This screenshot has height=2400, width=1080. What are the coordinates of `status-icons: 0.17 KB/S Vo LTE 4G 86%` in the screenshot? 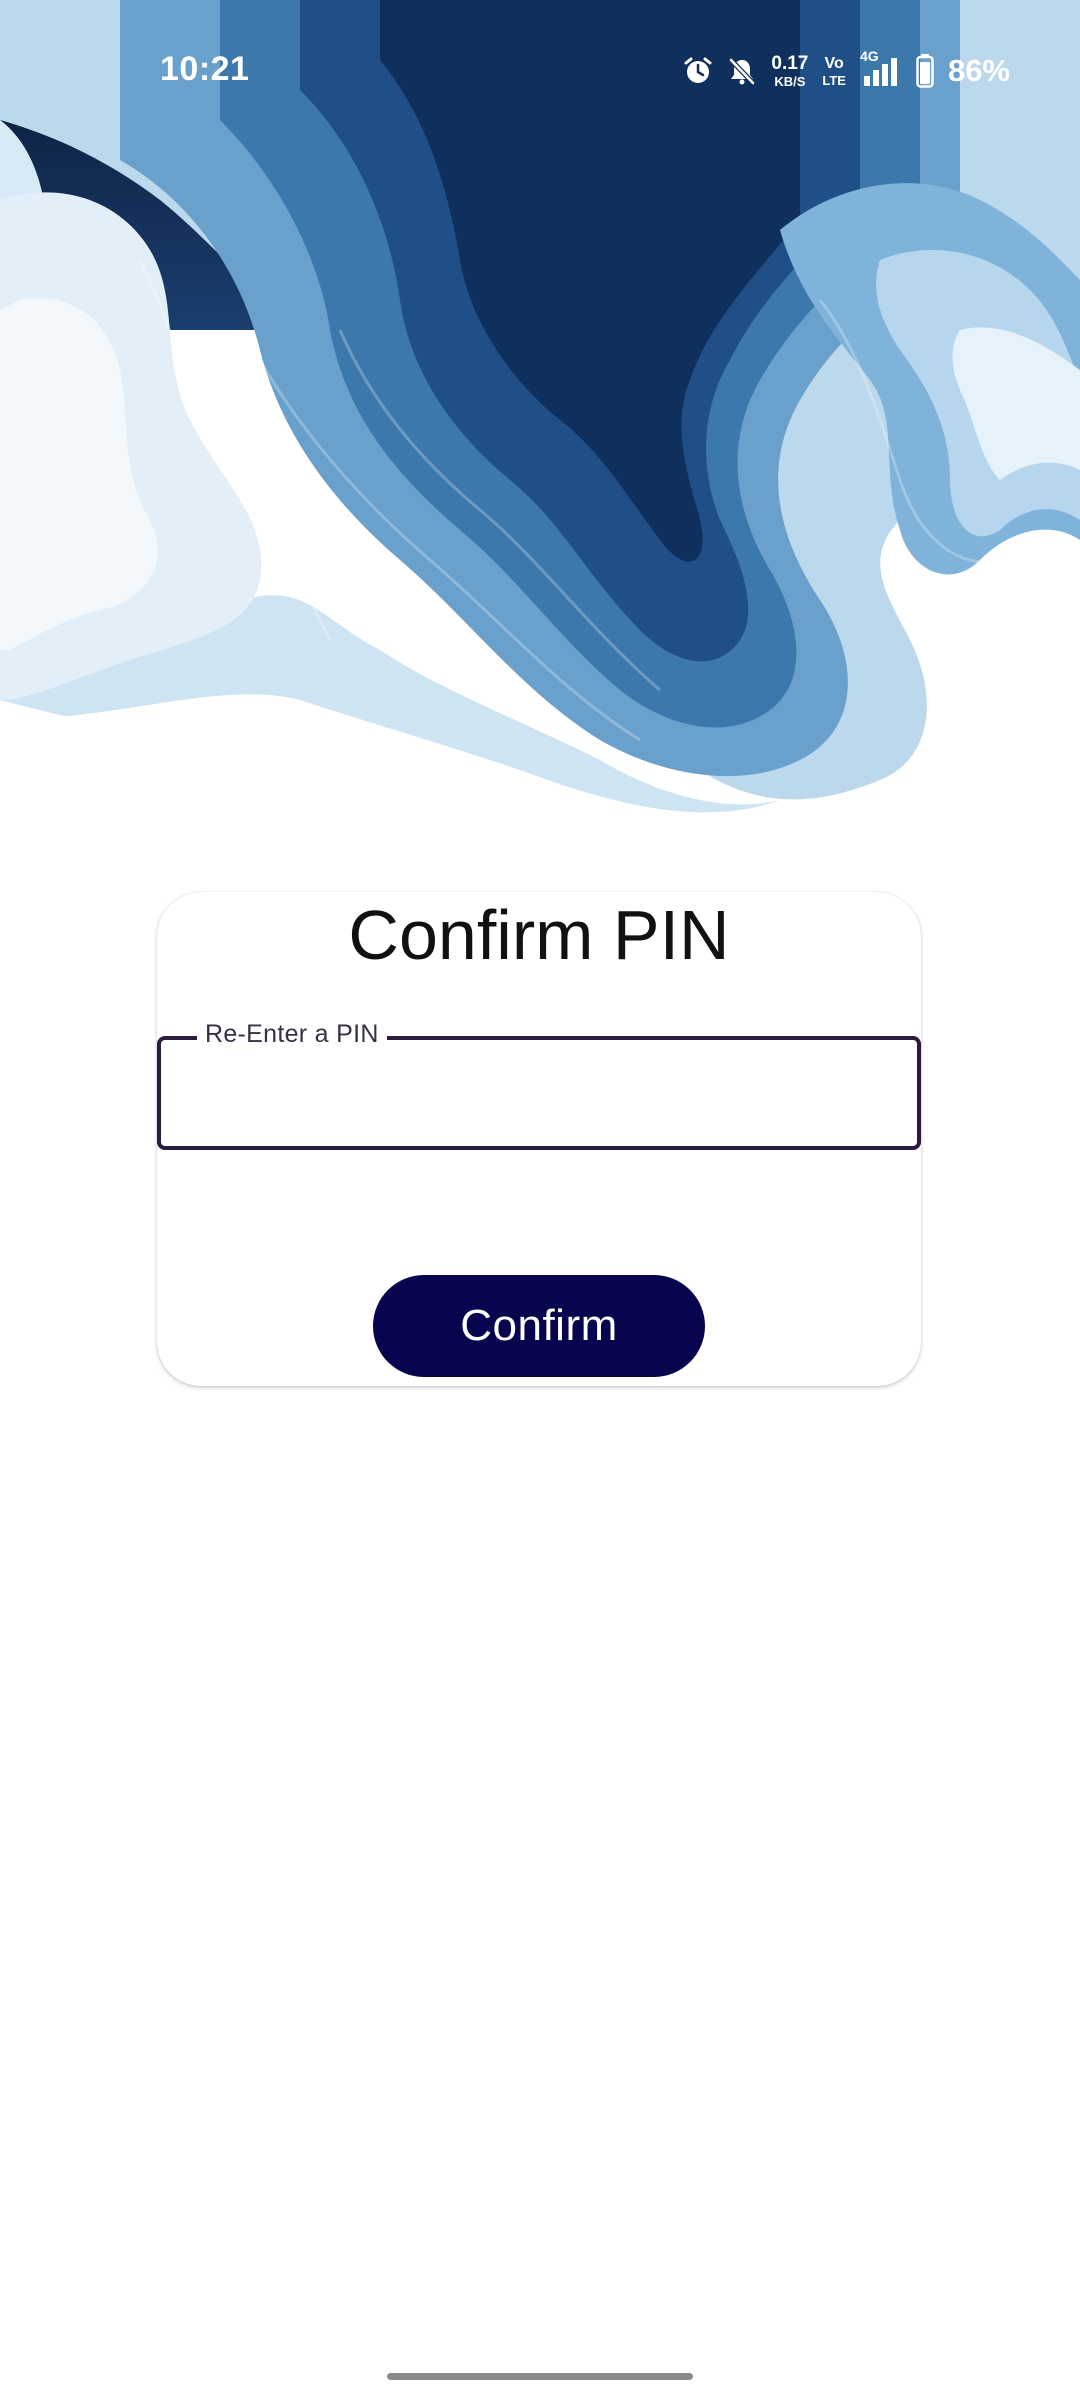 It's located at (846, 71).